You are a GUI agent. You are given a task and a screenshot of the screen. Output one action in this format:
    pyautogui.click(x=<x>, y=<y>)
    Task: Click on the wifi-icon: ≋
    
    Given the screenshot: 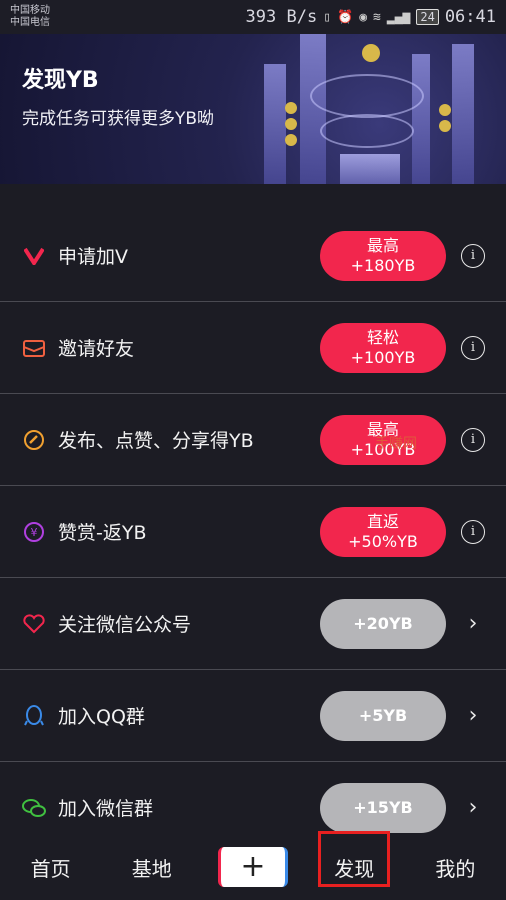 What is the action you would take?
    pyautogui.click(x=377, y=17)
    